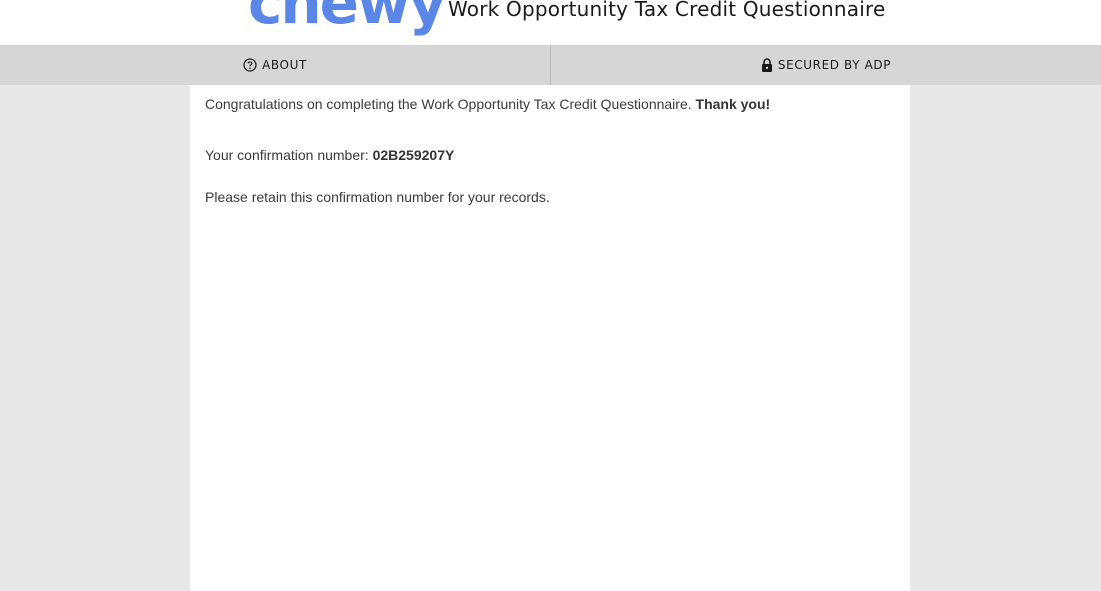  I want to click on nav-about: ABOUT, so click(275, 65).